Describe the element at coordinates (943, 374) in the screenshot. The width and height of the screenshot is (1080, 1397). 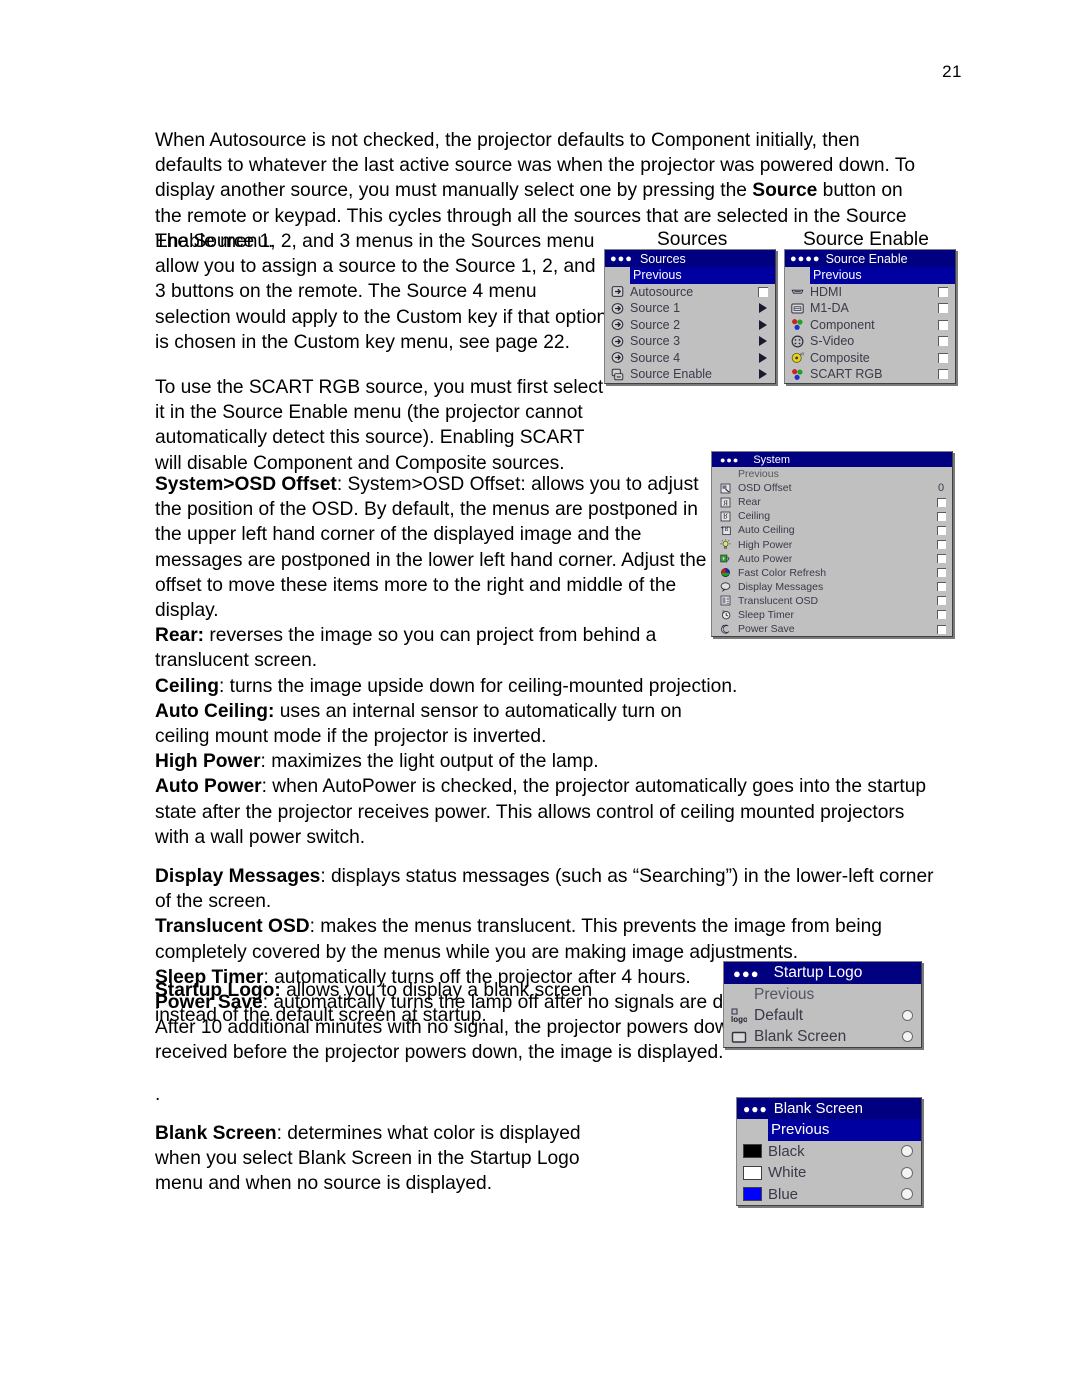
I see `checkbox-scart-rgb` at that location.